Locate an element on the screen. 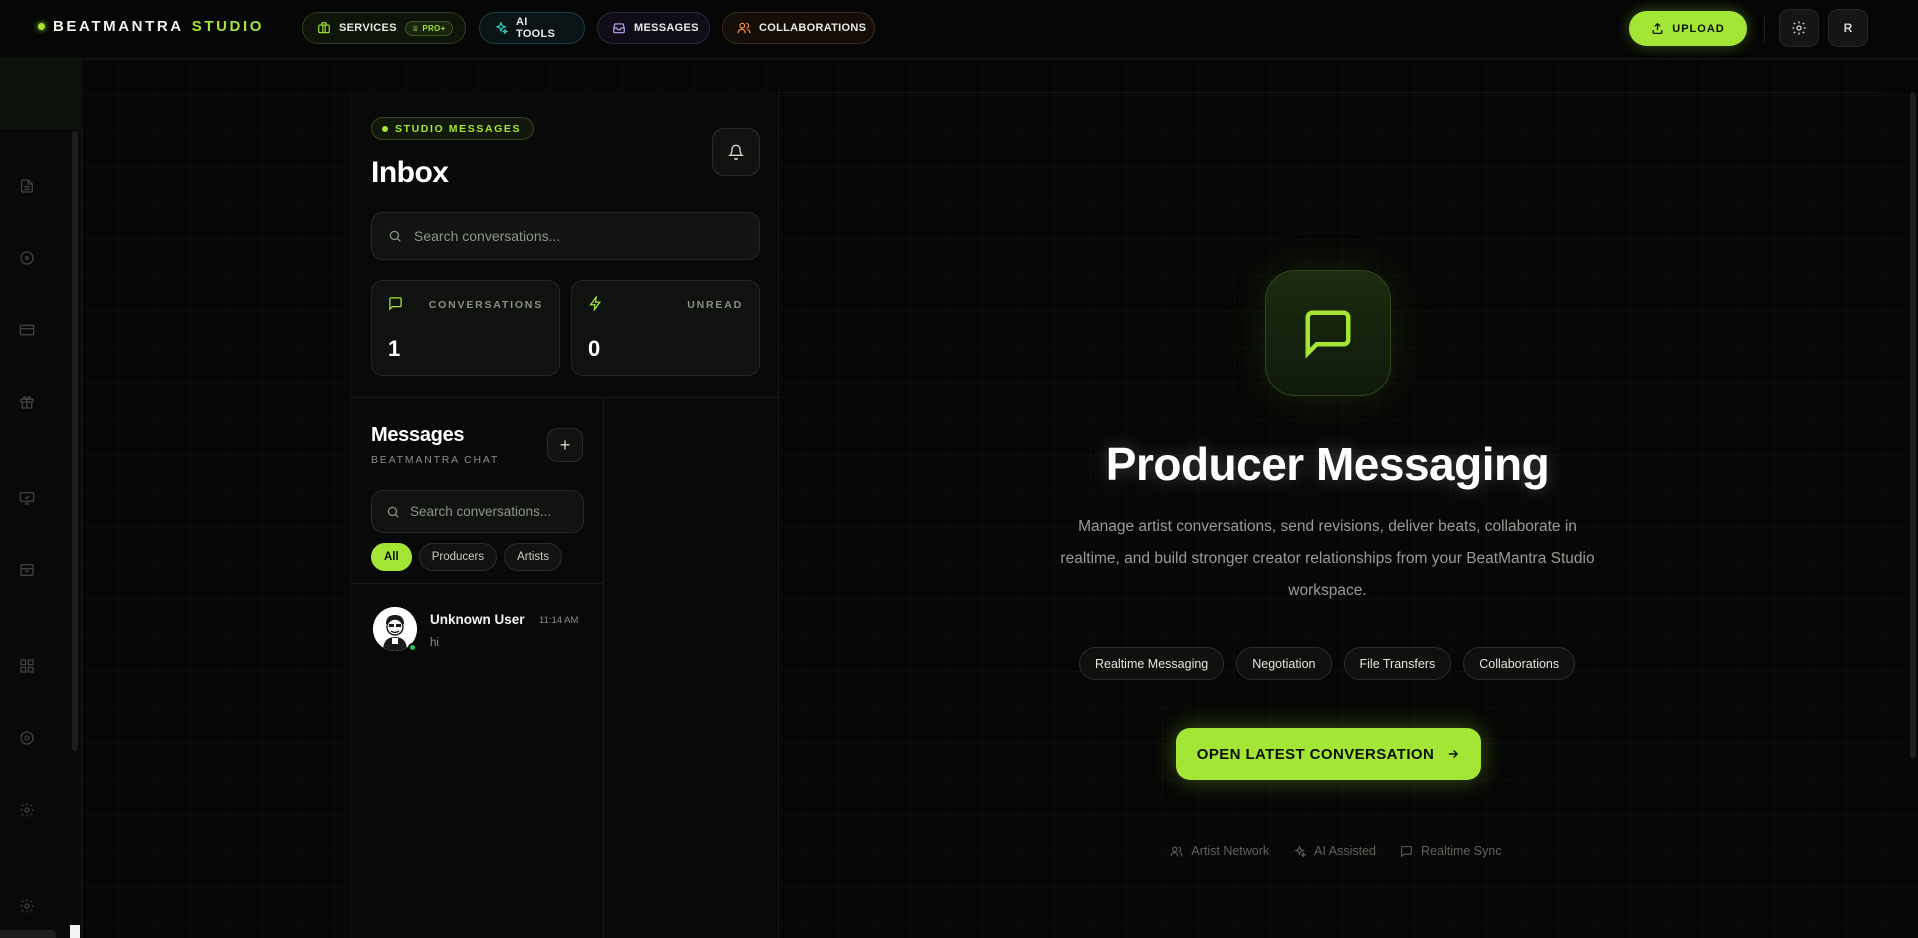  upload-button: UPLOAD is located at coordinates (1688, 28).